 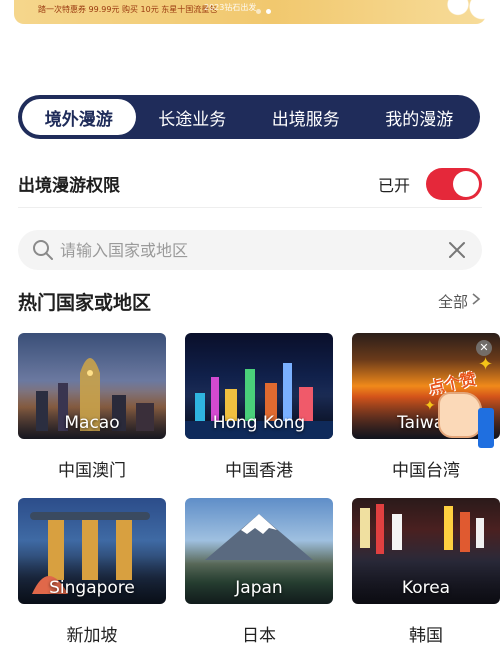 I want to click on macao-name: 中国澳门, so click(x=92, y=471).